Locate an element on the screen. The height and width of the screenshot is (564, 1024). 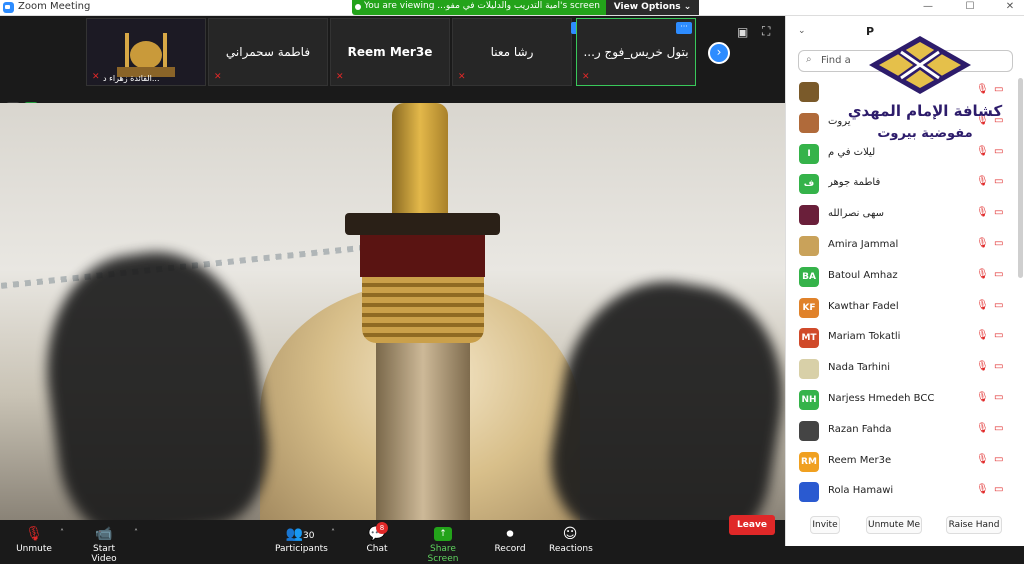
sharing-indicator-icon is located at coordinates (358, 7).